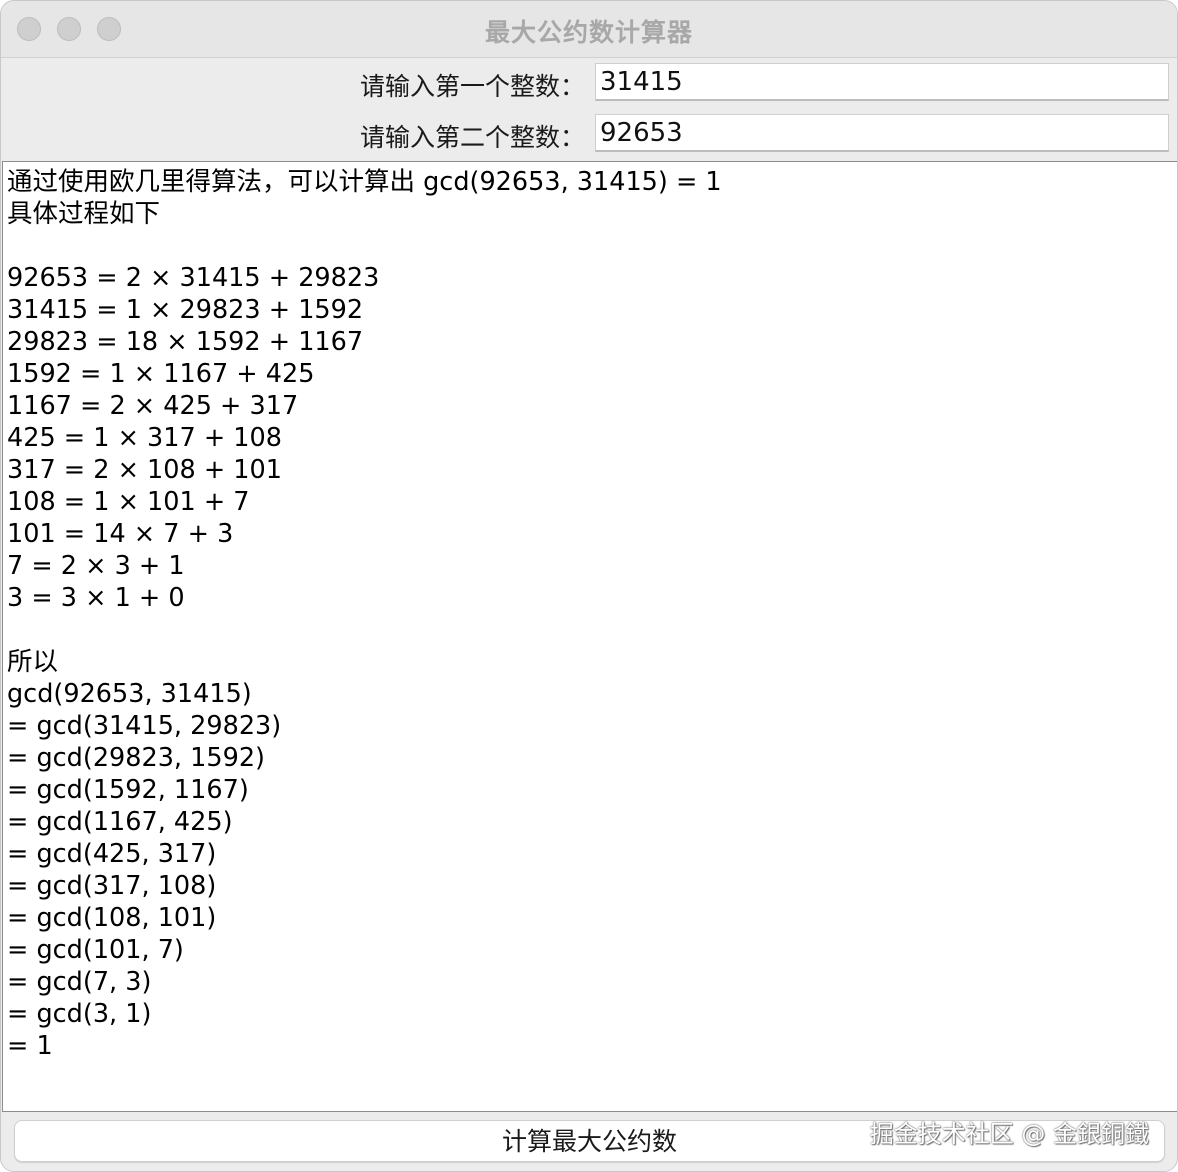 The height and width of the screenshot is (1172, 1178). What do you see at coordinates (129, 694) in the screenshot?
I see `result-line: gcd(92653, 31415)` at bounding box center [129, 694].